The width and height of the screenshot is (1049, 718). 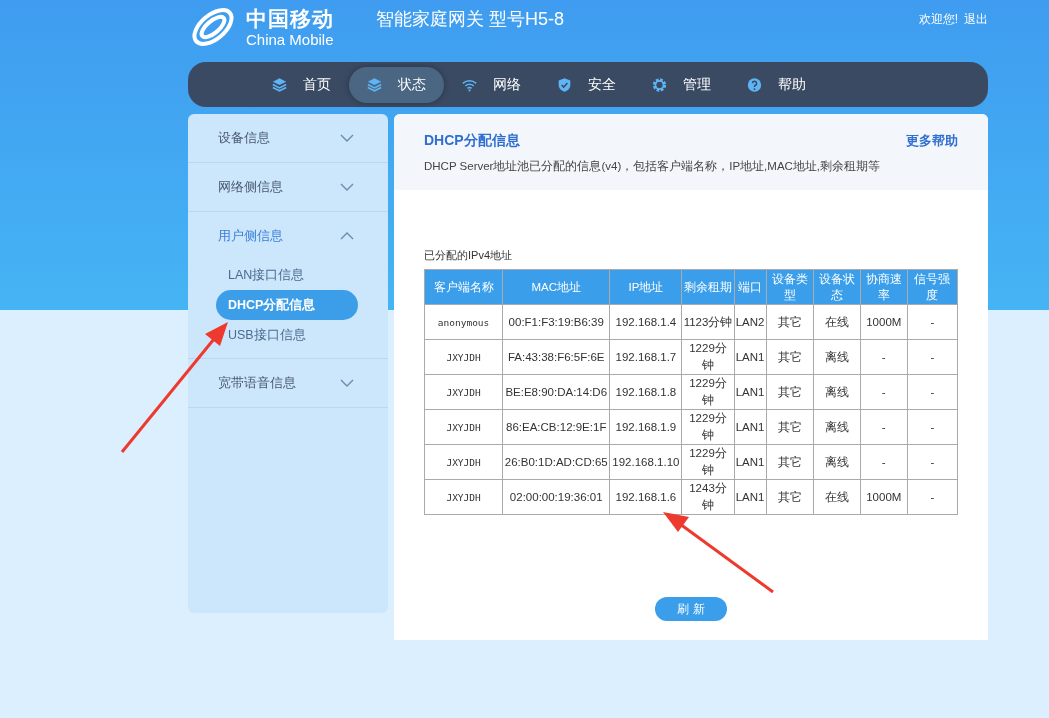 What do you see at coordinates (645, 392) in the screenshot?
I see `table-cell: 192.168.1.8` at bounding box center [645, 392].